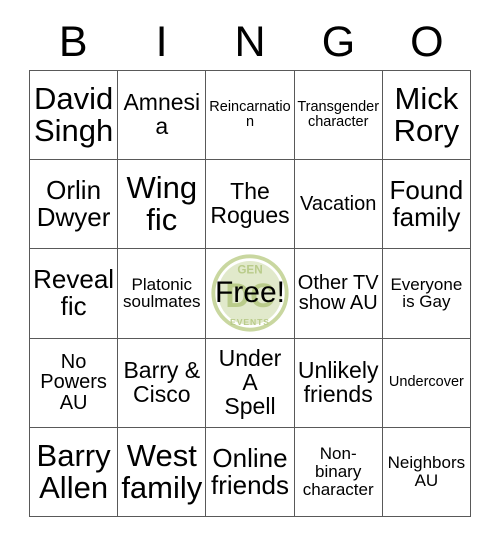 The width and height of the screenshot is (500, 544). I want to click on bingo-cell-label: Neighbors AU, so click(426, 471).